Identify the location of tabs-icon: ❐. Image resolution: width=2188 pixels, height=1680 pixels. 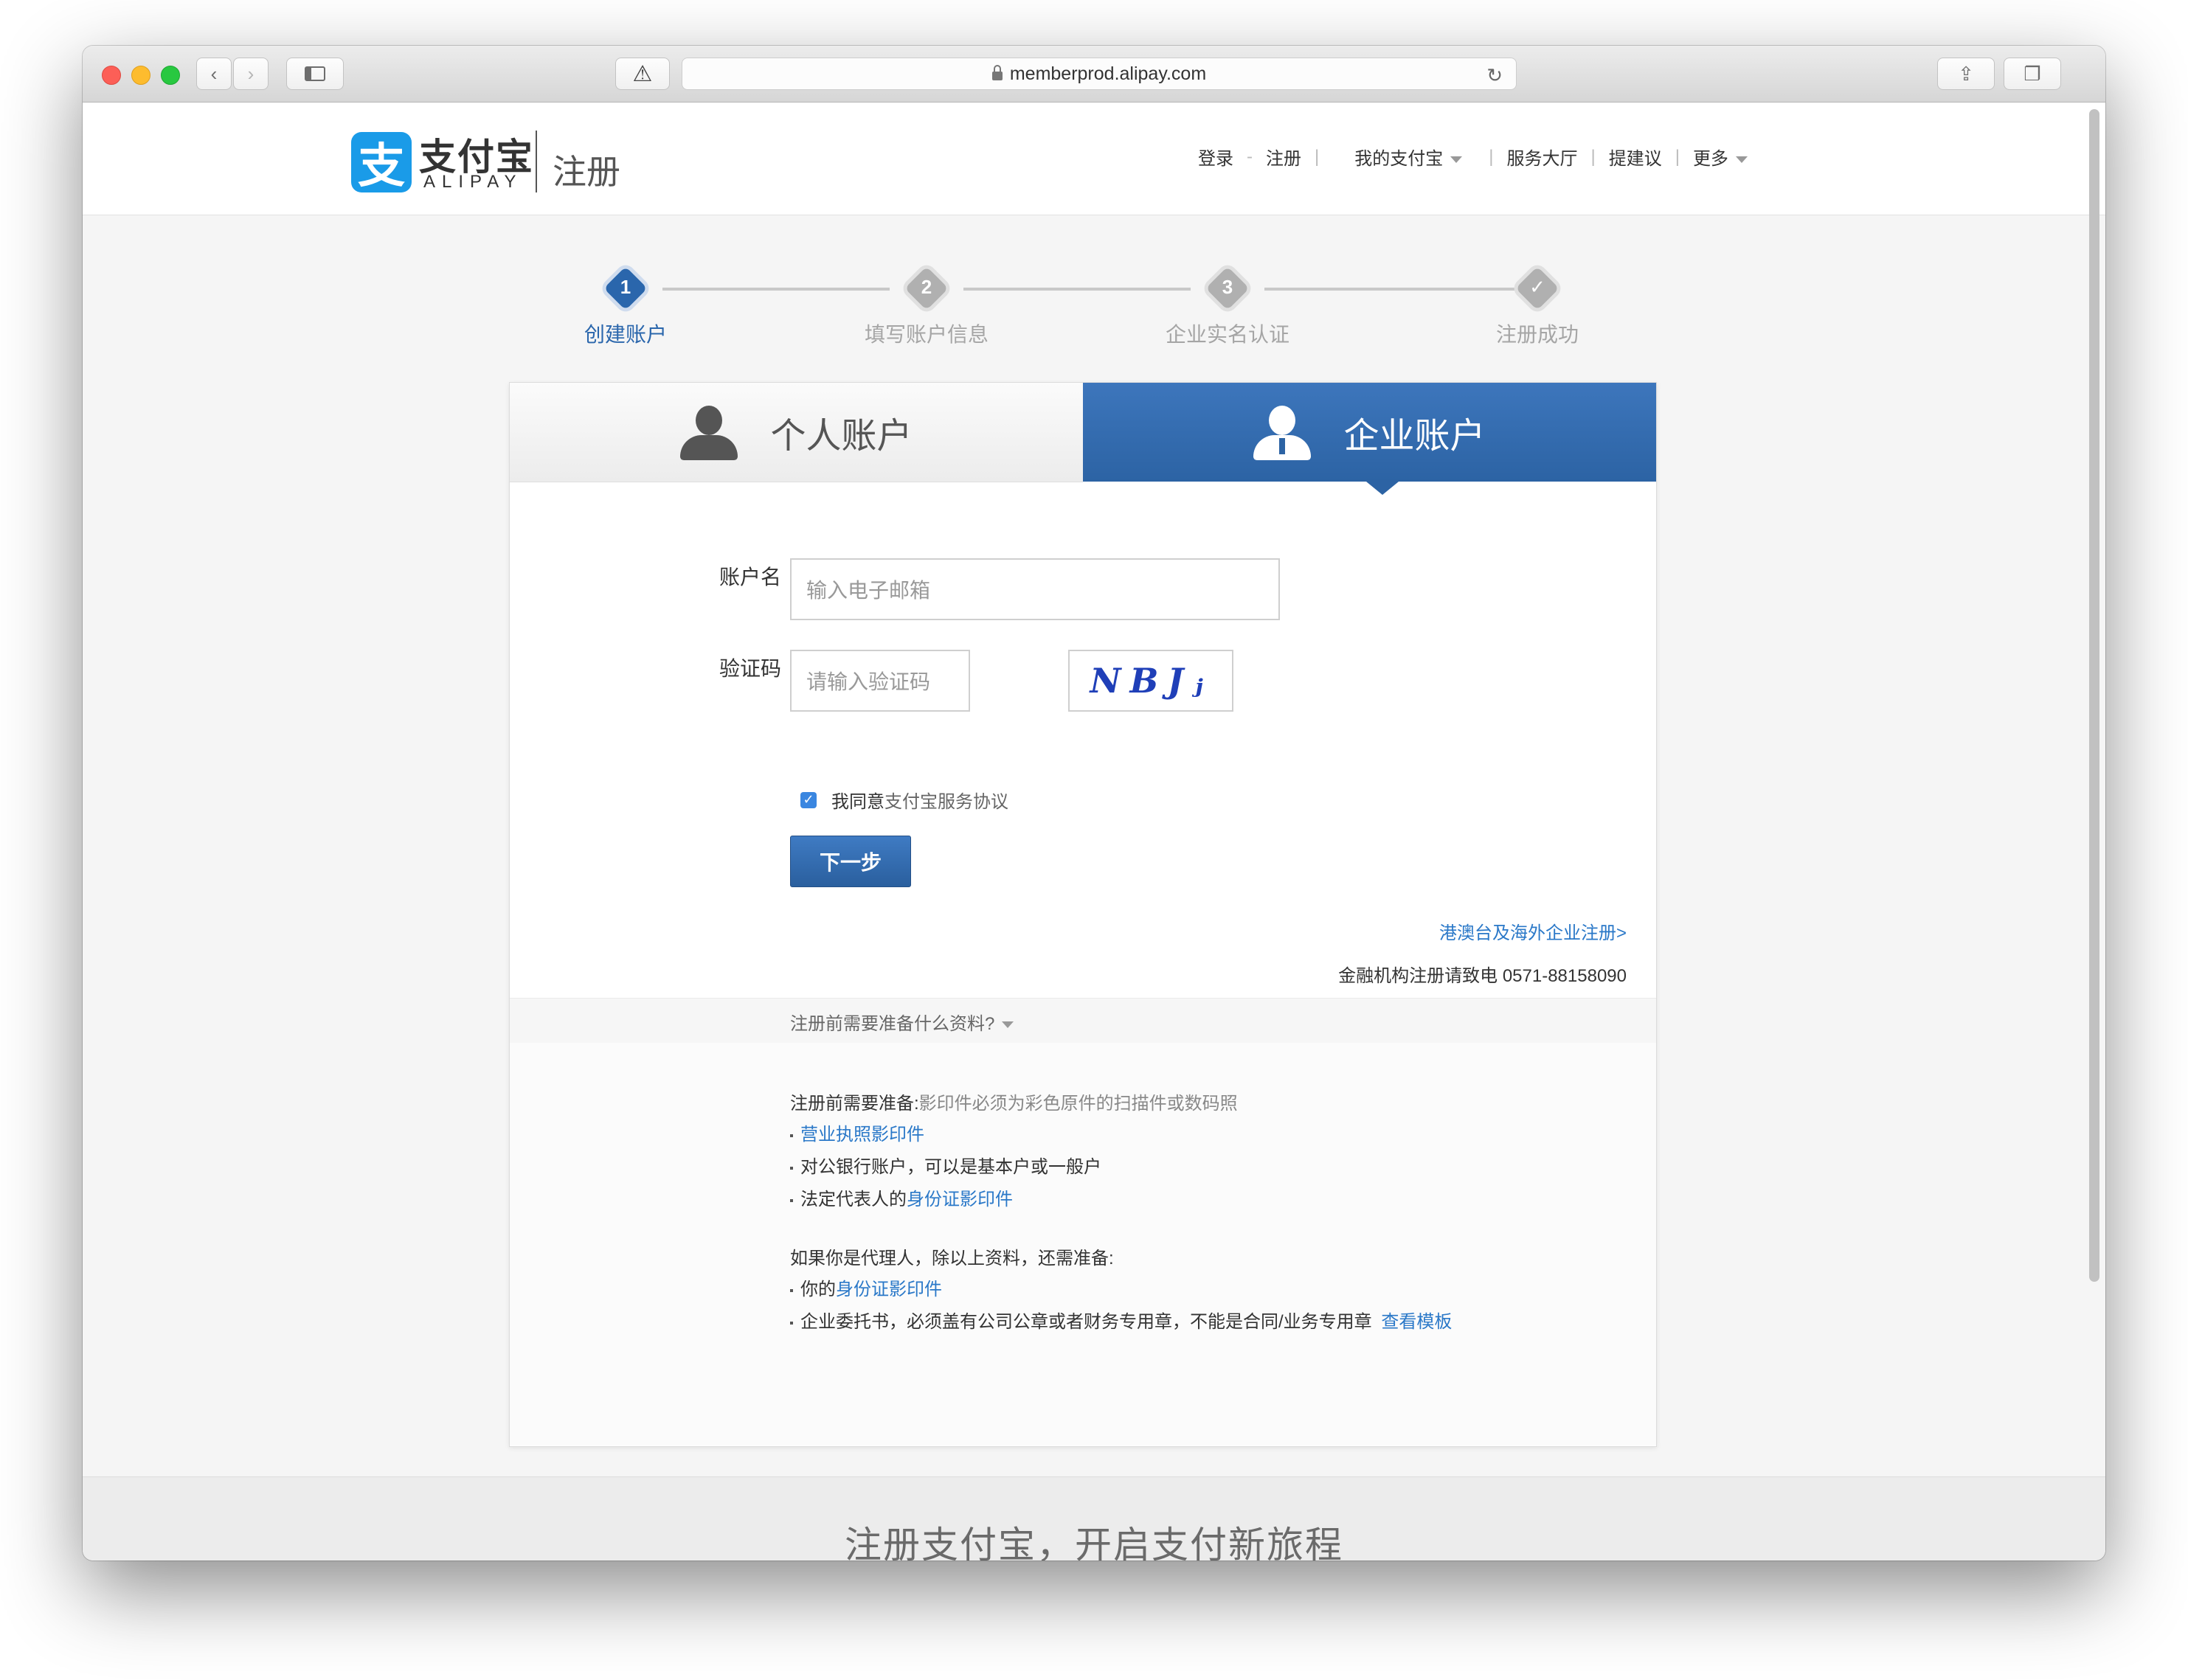
(2032, 73).